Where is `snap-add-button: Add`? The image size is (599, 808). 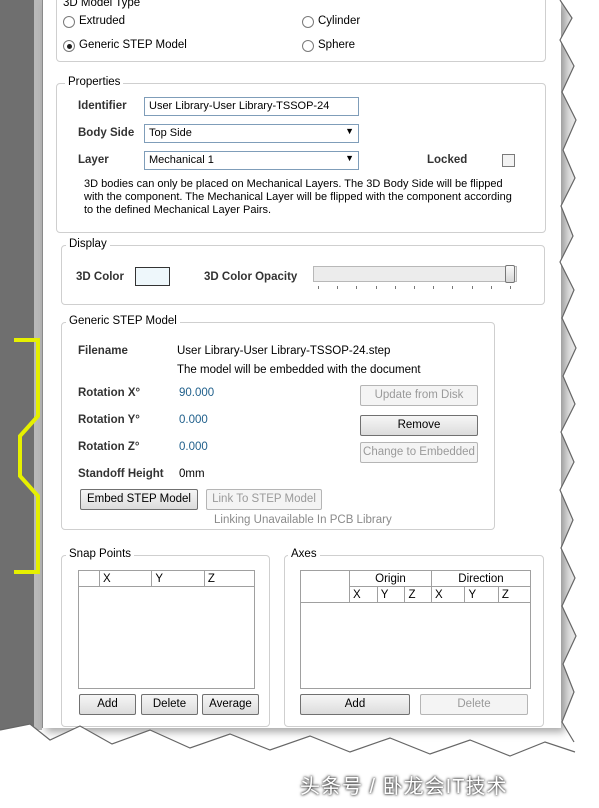
snap-add-button: Add is located at coordinates (107, 704).